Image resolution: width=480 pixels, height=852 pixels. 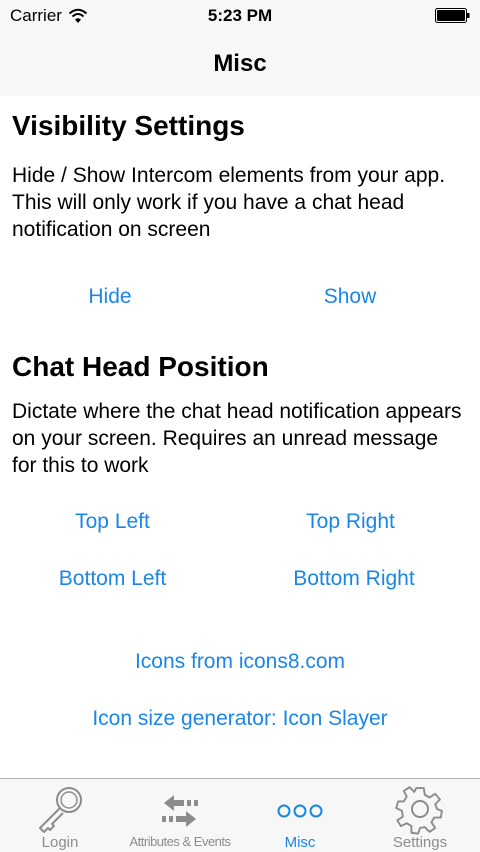 I want to click on navigation-bar: Misc, so click(x=240, y=63).